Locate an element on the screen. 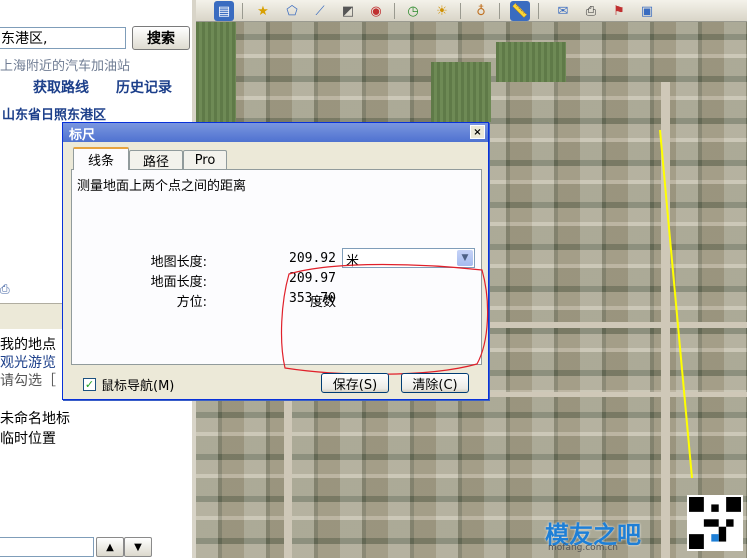 This screenshot has width=747, height=558. search-button: 搜索 is located at coordinates (161, 38).